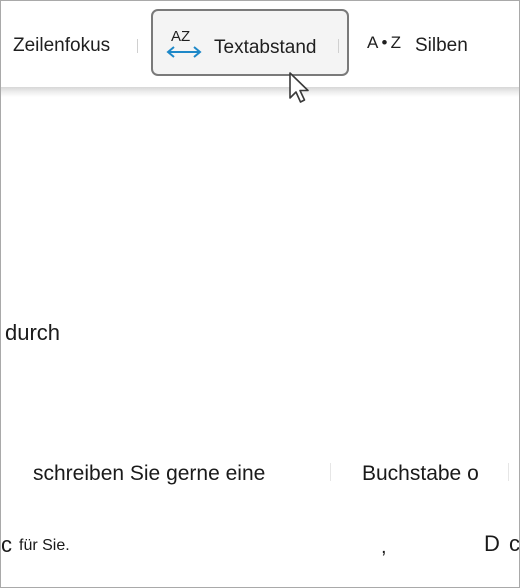  Describe the element at coordinates (420, 473) in the screenshot. I see `document-text-fragment: Buchstabe o` at that location.